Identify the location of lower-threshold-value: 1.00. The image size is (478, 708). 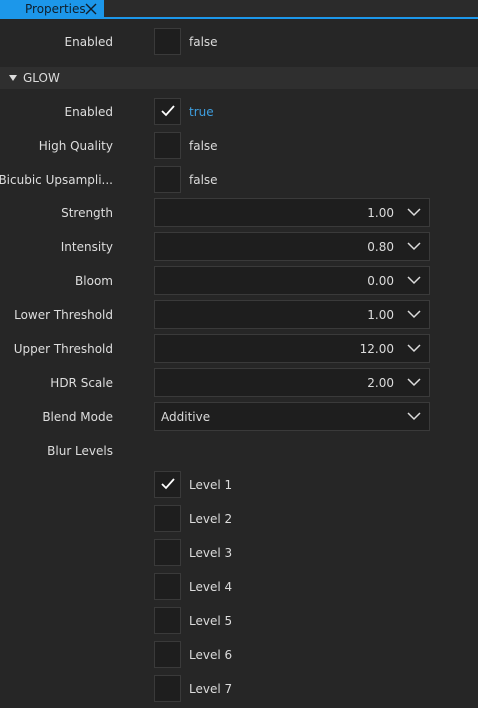
(380, 315).